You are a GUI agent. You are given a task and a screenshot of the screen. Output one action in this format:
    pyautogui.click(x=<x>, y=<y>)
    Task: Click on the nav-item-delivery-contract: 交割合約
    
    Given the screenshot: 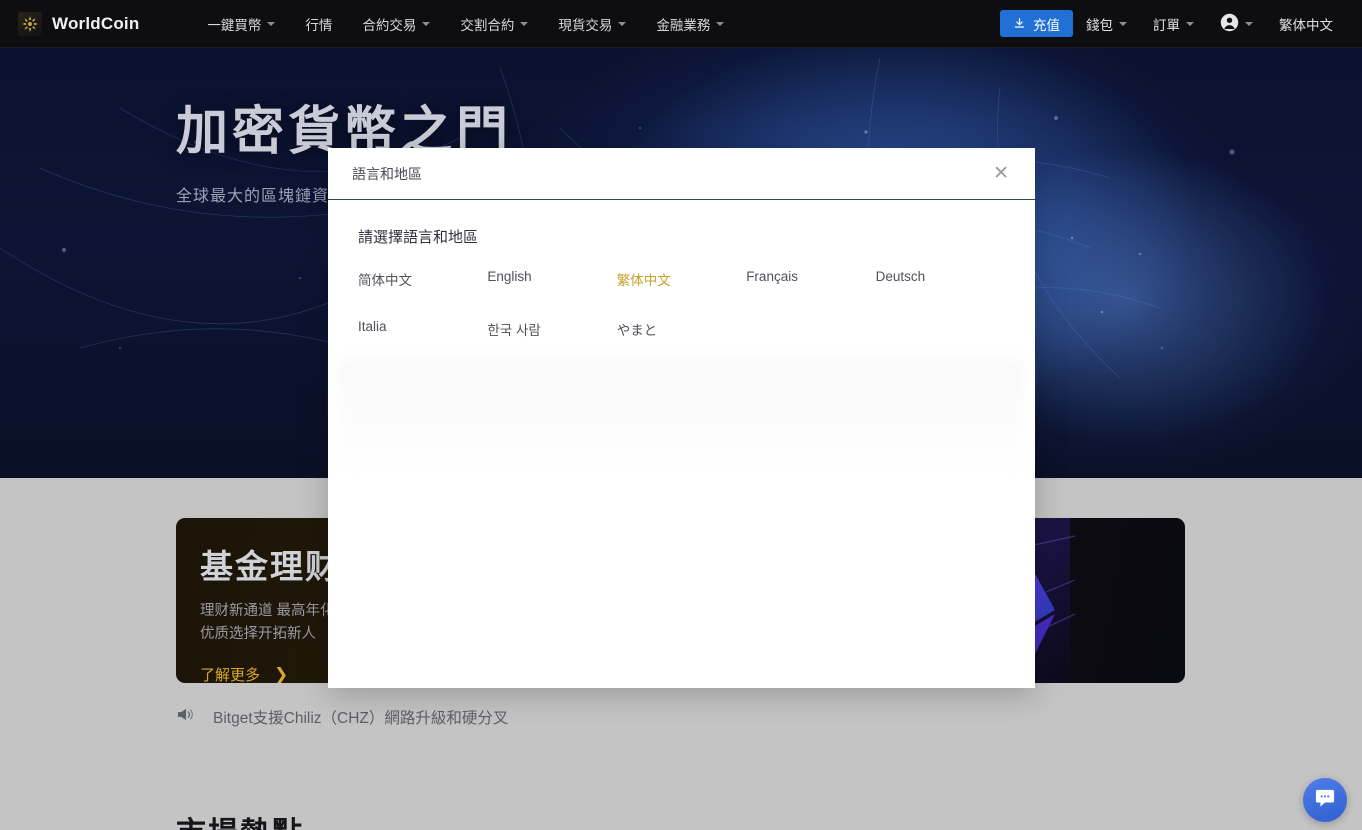 What is the action you would take?
    pyautogui.click(x=494, y=24)
    